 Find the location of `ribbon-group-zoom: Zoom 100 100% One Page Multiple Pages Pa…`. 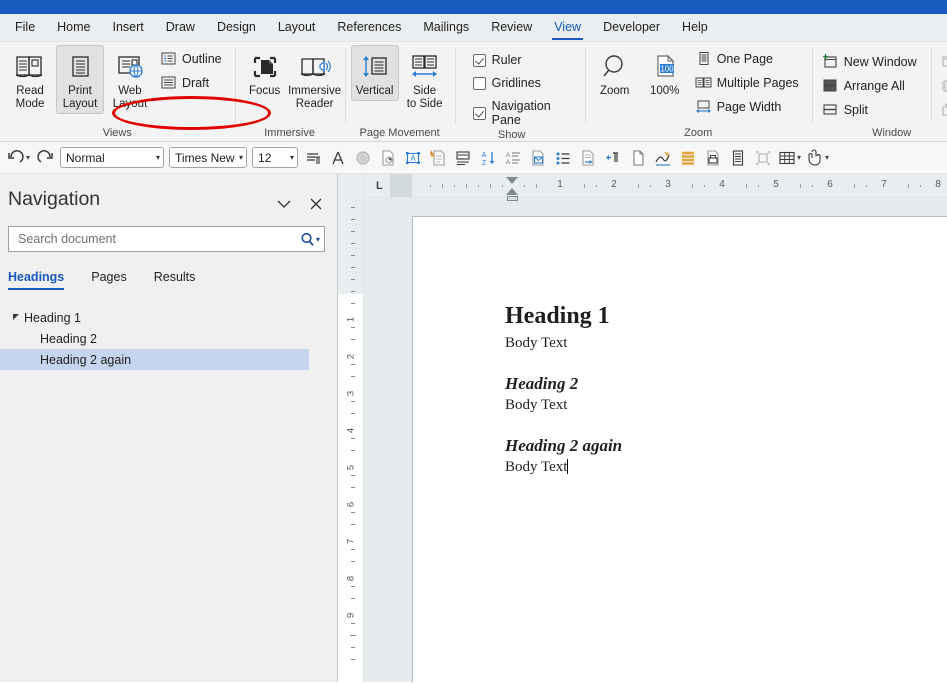

ribbon-group-zoom: Zoom 100 100% One Page Multiple Pages Pa… is located at coordinates (698, 91).